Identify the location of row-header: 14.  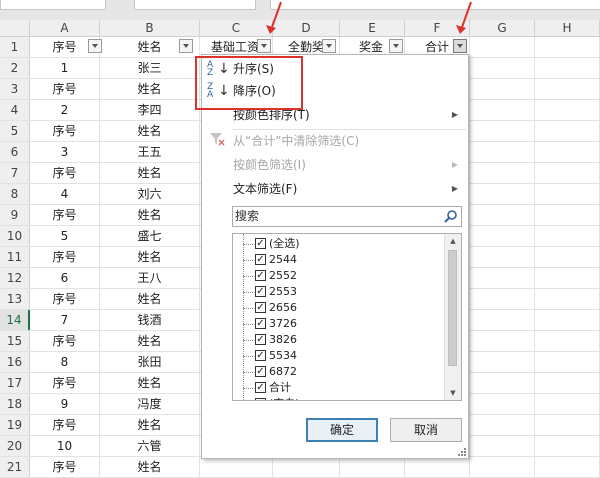
(15, 320).